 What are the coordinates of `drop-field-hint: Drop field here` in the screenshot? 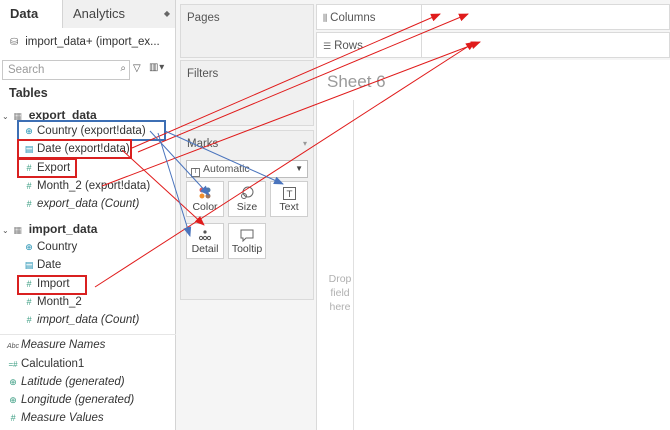 It's located at (340, 293).